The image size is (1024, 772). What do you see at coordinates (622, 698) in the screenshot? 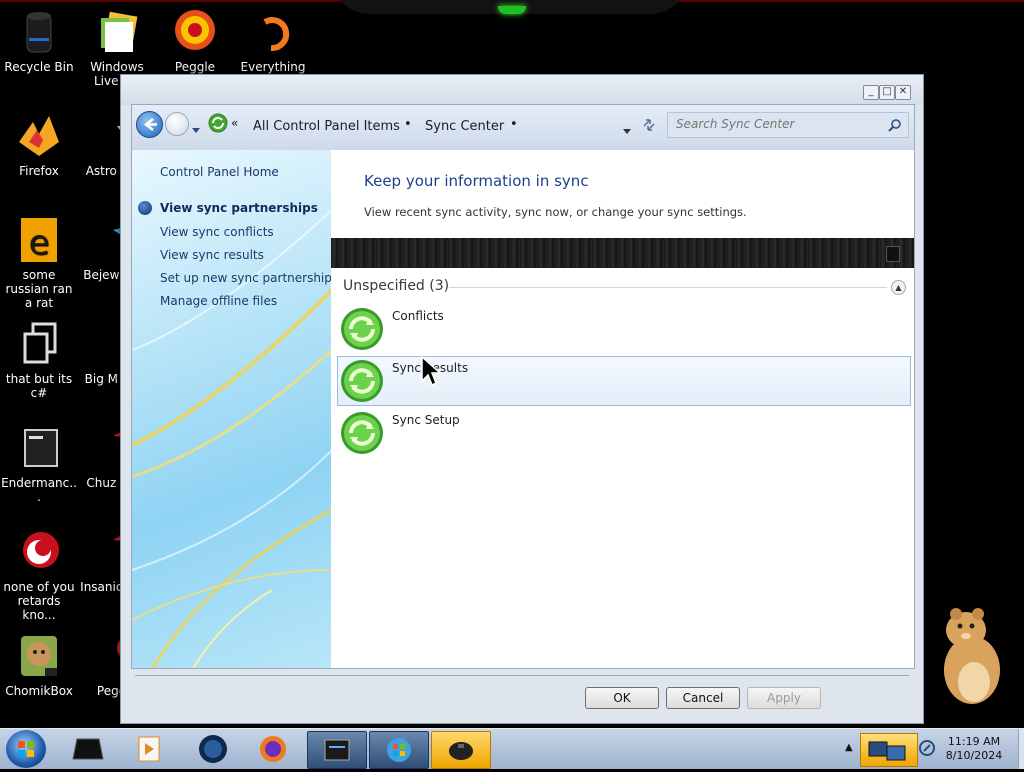
I see `ok-button: OK` at bounding box center [622, 698].